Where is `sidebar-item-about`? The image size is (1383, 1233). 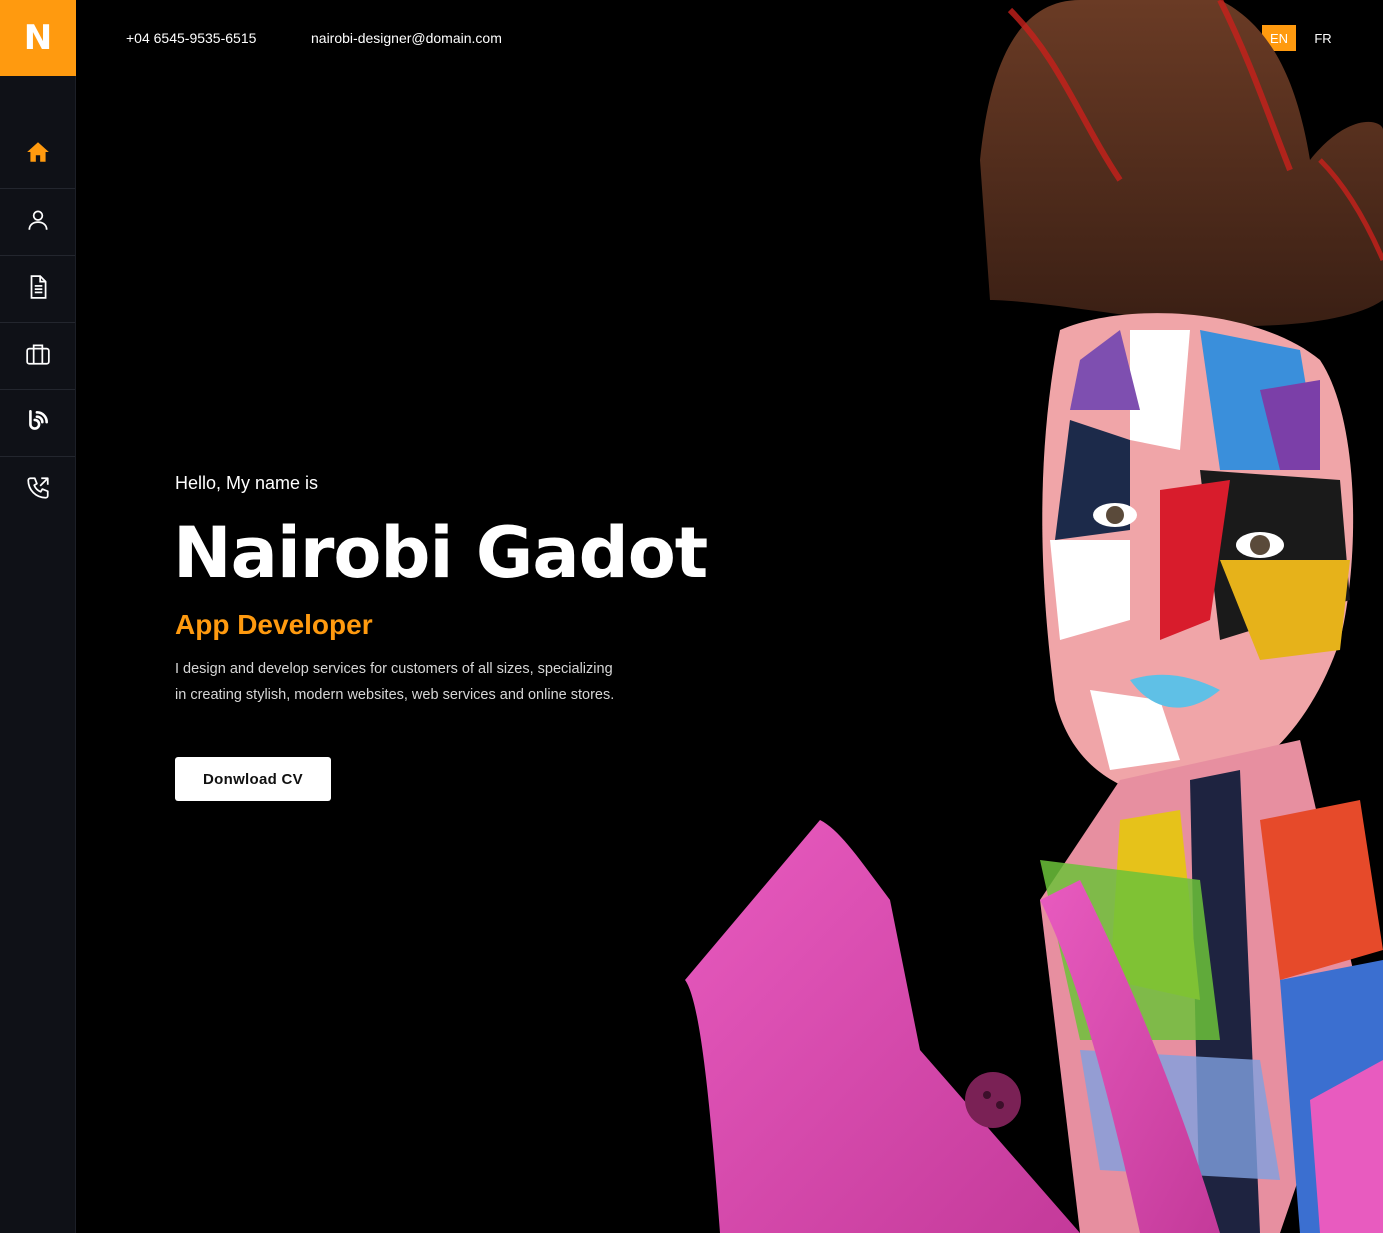 sidebar-item-about is located at coordinates (37, 221).